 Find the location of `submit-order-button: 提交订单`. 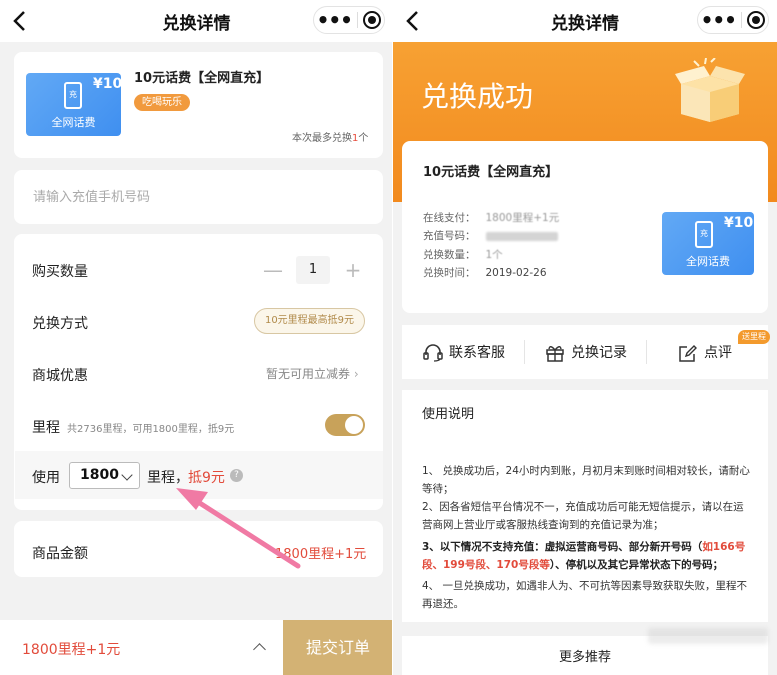

submit-order-button: 提交订单 is located at coordinates (338, 647).